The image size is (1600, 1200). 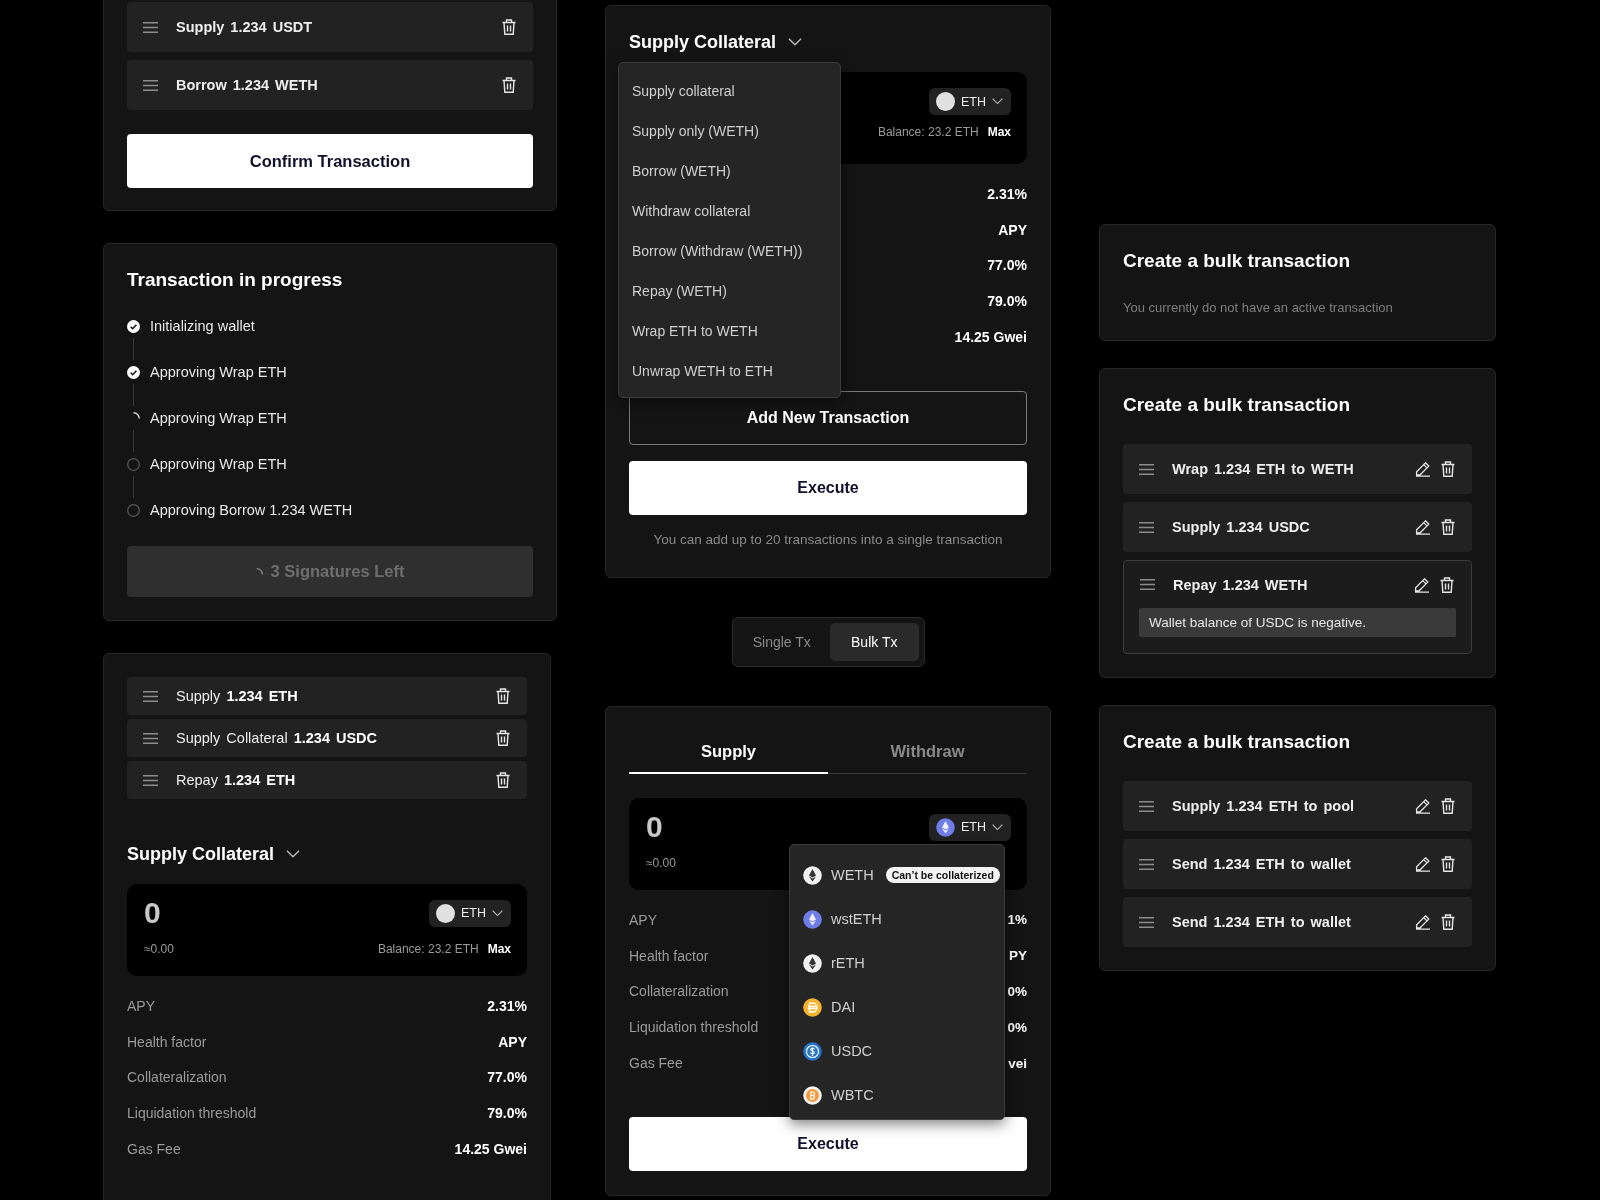 I want to click on step-label: Approving Borrow 1.234 WETH, so click(x=251, y=510).